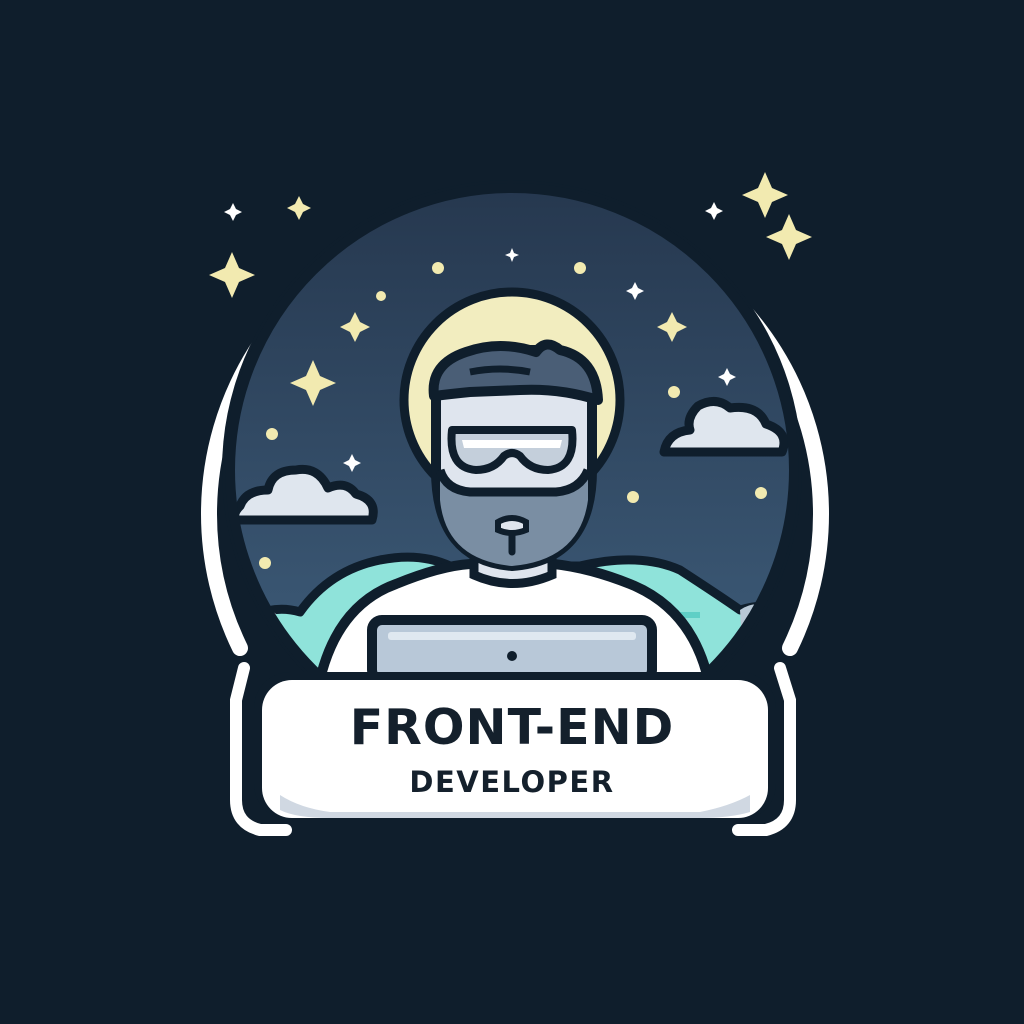 The image size is (1024, 1024). I want to click on badge-title: FRONT-END, so click(512, 727).